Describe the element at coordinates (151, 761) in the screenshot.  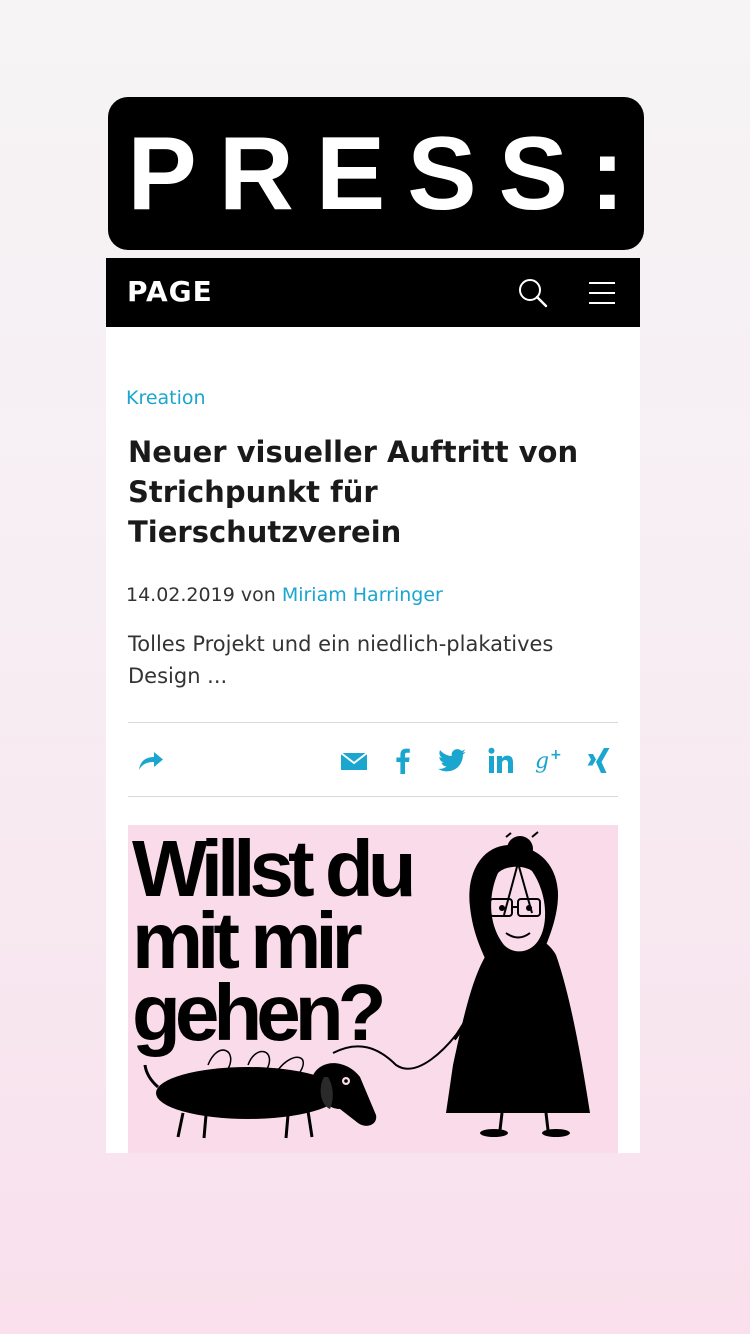
I see `share-arrow-icon` at that location.